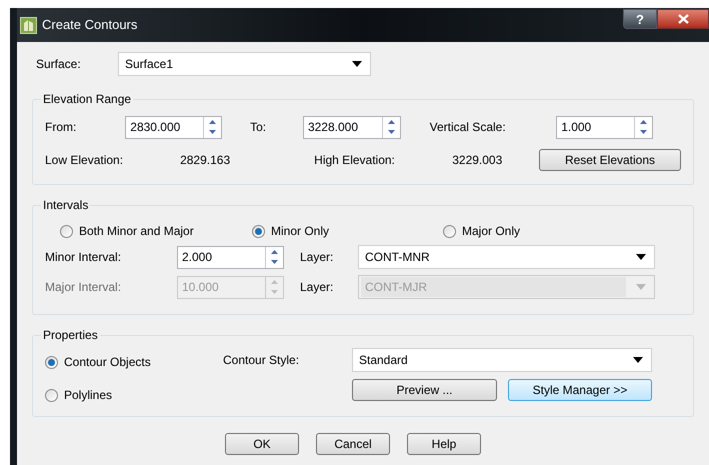 The width and height of the screenshot is (709, 465). Describe the element at coordinates (87, 99) in the screenshot. I see `group-title: Elevation Range` at that location.